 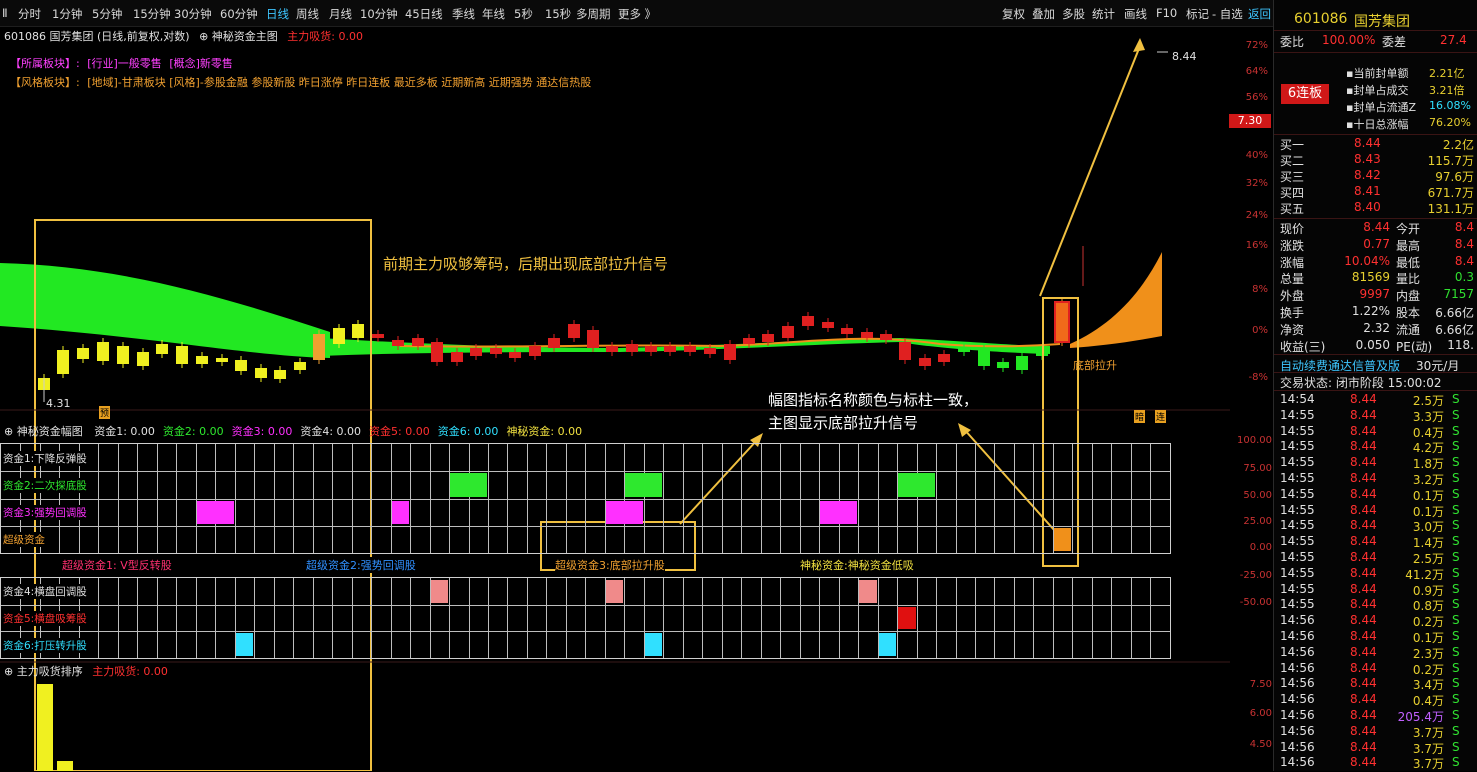 I want to click on period-tab: 5分钟, so click(x=107, y=14).